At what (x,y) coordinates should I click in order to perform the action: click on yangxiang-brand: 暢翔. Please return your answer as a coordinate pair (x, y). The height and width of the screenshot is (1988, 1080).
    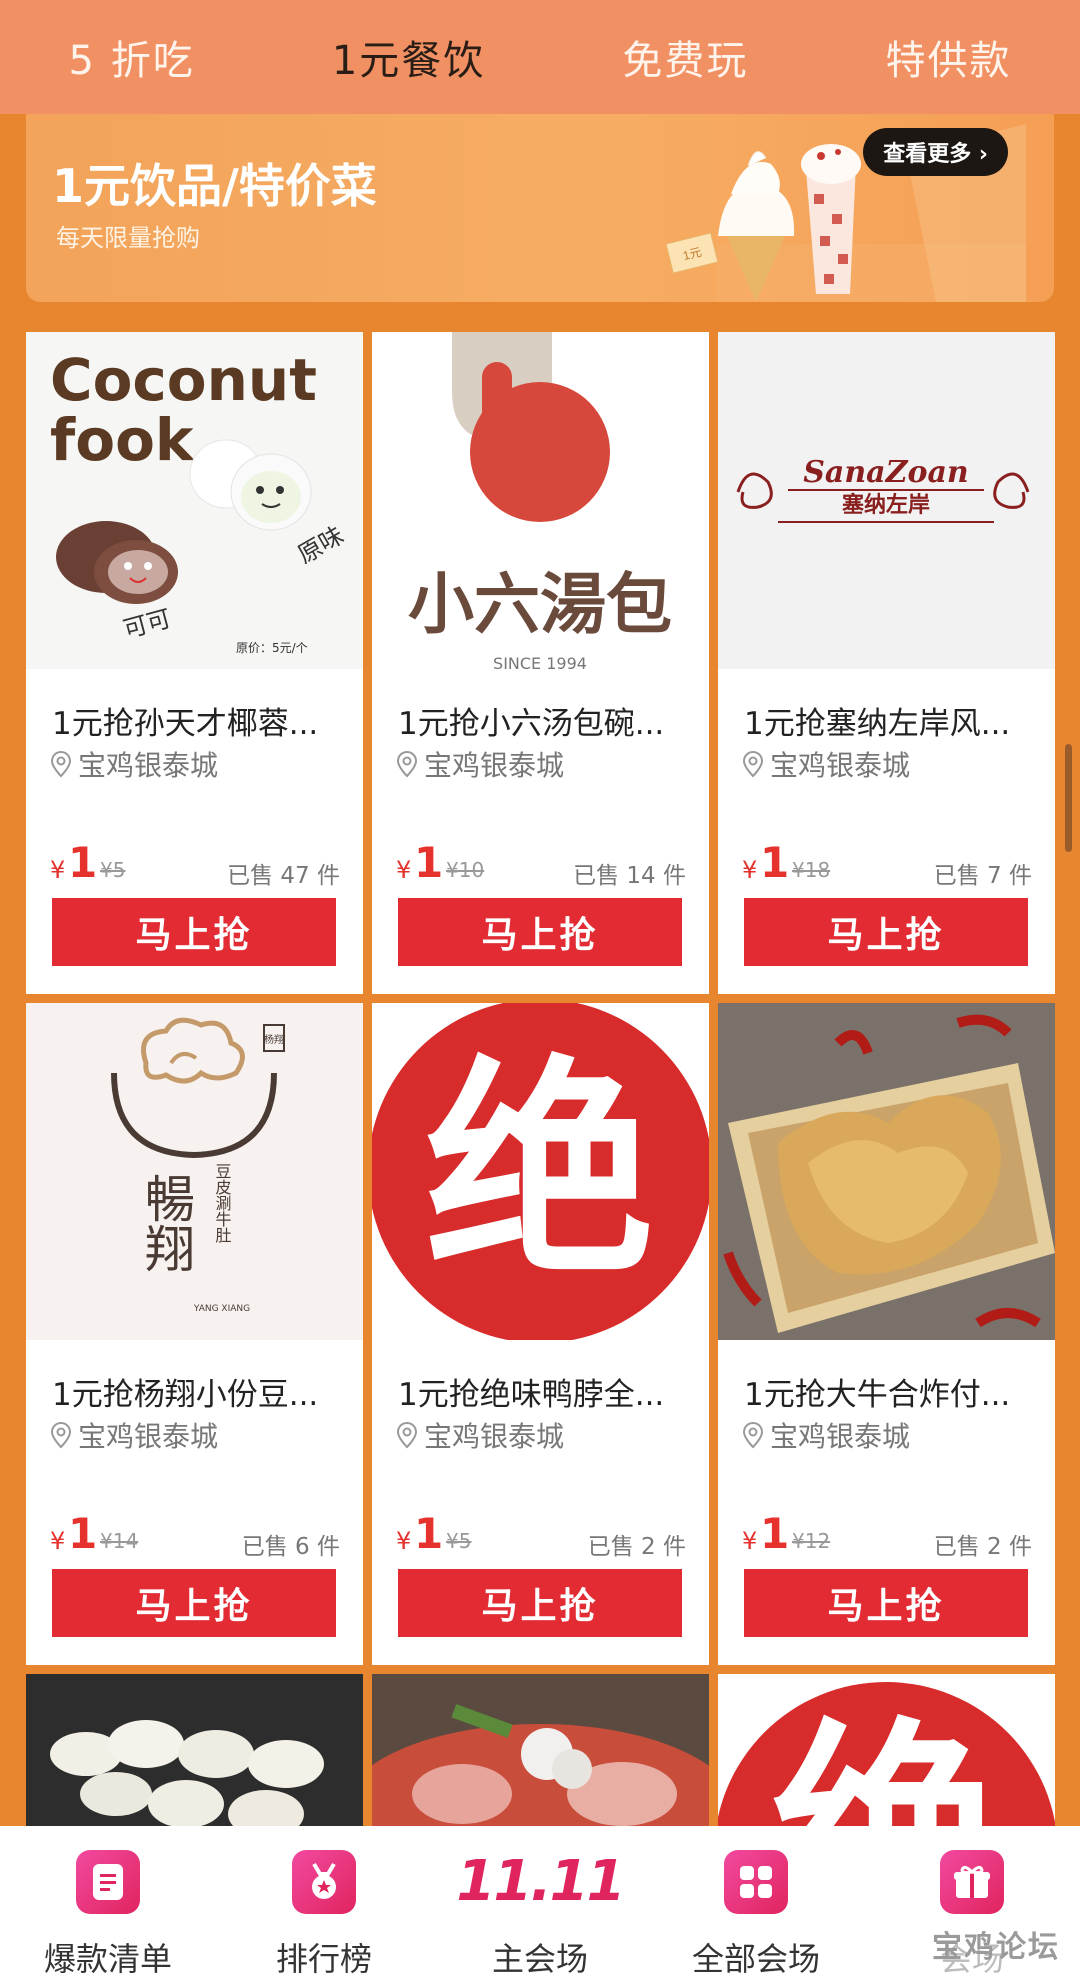
    Looking at the image, I should click on (166, 1223).